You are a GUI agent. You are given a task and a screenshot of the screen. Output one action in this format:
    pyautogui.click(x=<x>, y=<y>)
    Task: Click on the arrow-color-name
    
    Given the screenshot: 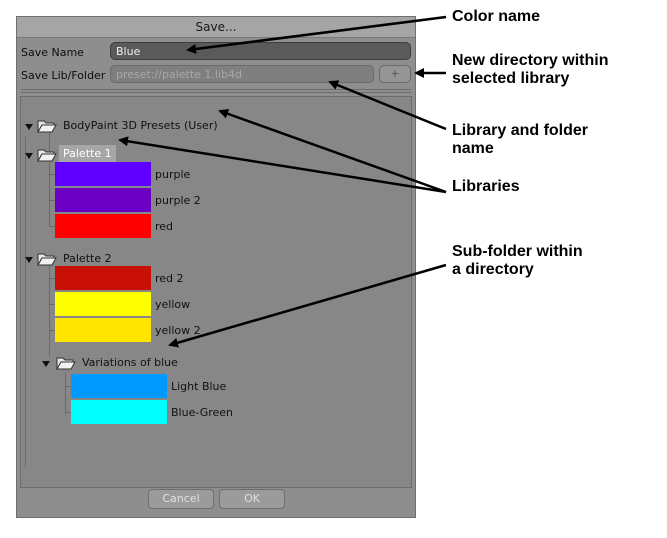 What is the action you would take?
    pyautogui.click(x=316, y=34)
    